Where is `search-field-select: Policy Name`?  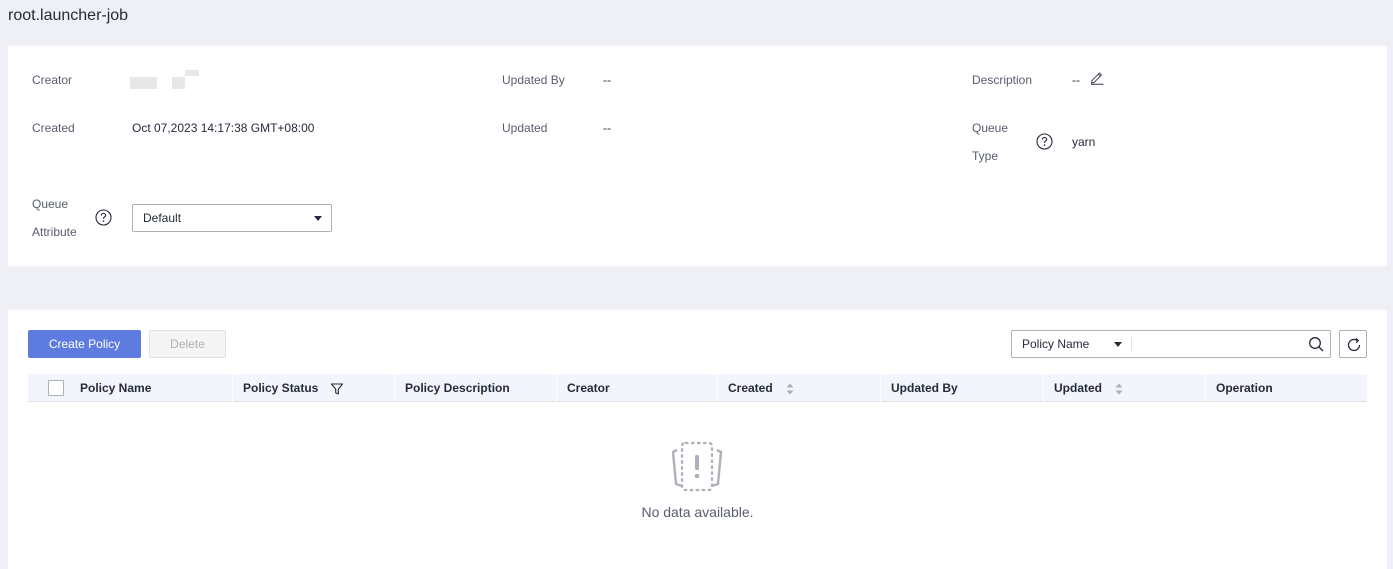
search-field-select: Policy Name is located at coordinates (1072, 344).